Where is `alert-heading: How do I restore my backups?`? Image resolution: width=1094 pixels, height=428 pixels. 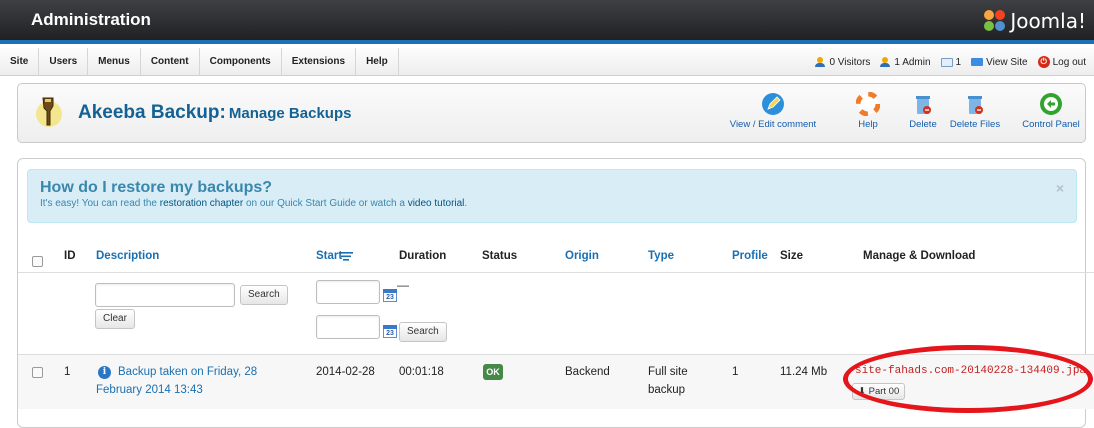
alert-heading: How do I restore my backups? is located at coordinates (156, 187).